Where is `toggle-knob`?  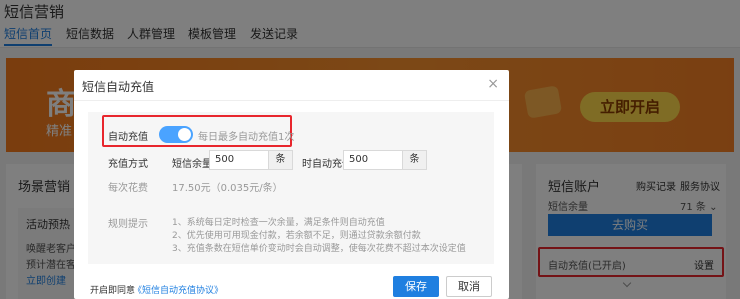
toggle-knob is located at coordinates (184, 134).